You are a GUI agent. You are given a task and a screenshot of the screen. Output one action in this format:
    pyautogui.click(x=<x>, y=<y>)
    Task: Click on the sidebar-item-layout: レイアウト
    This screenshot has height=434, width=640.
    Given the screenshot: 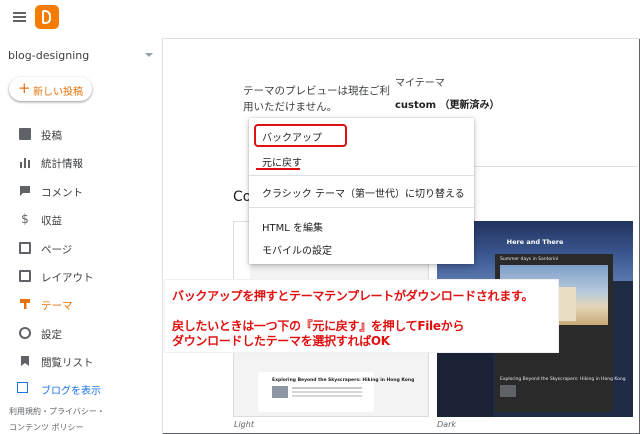 What is the action you would take?
    pyautogui.click(x=81, y=276)
    